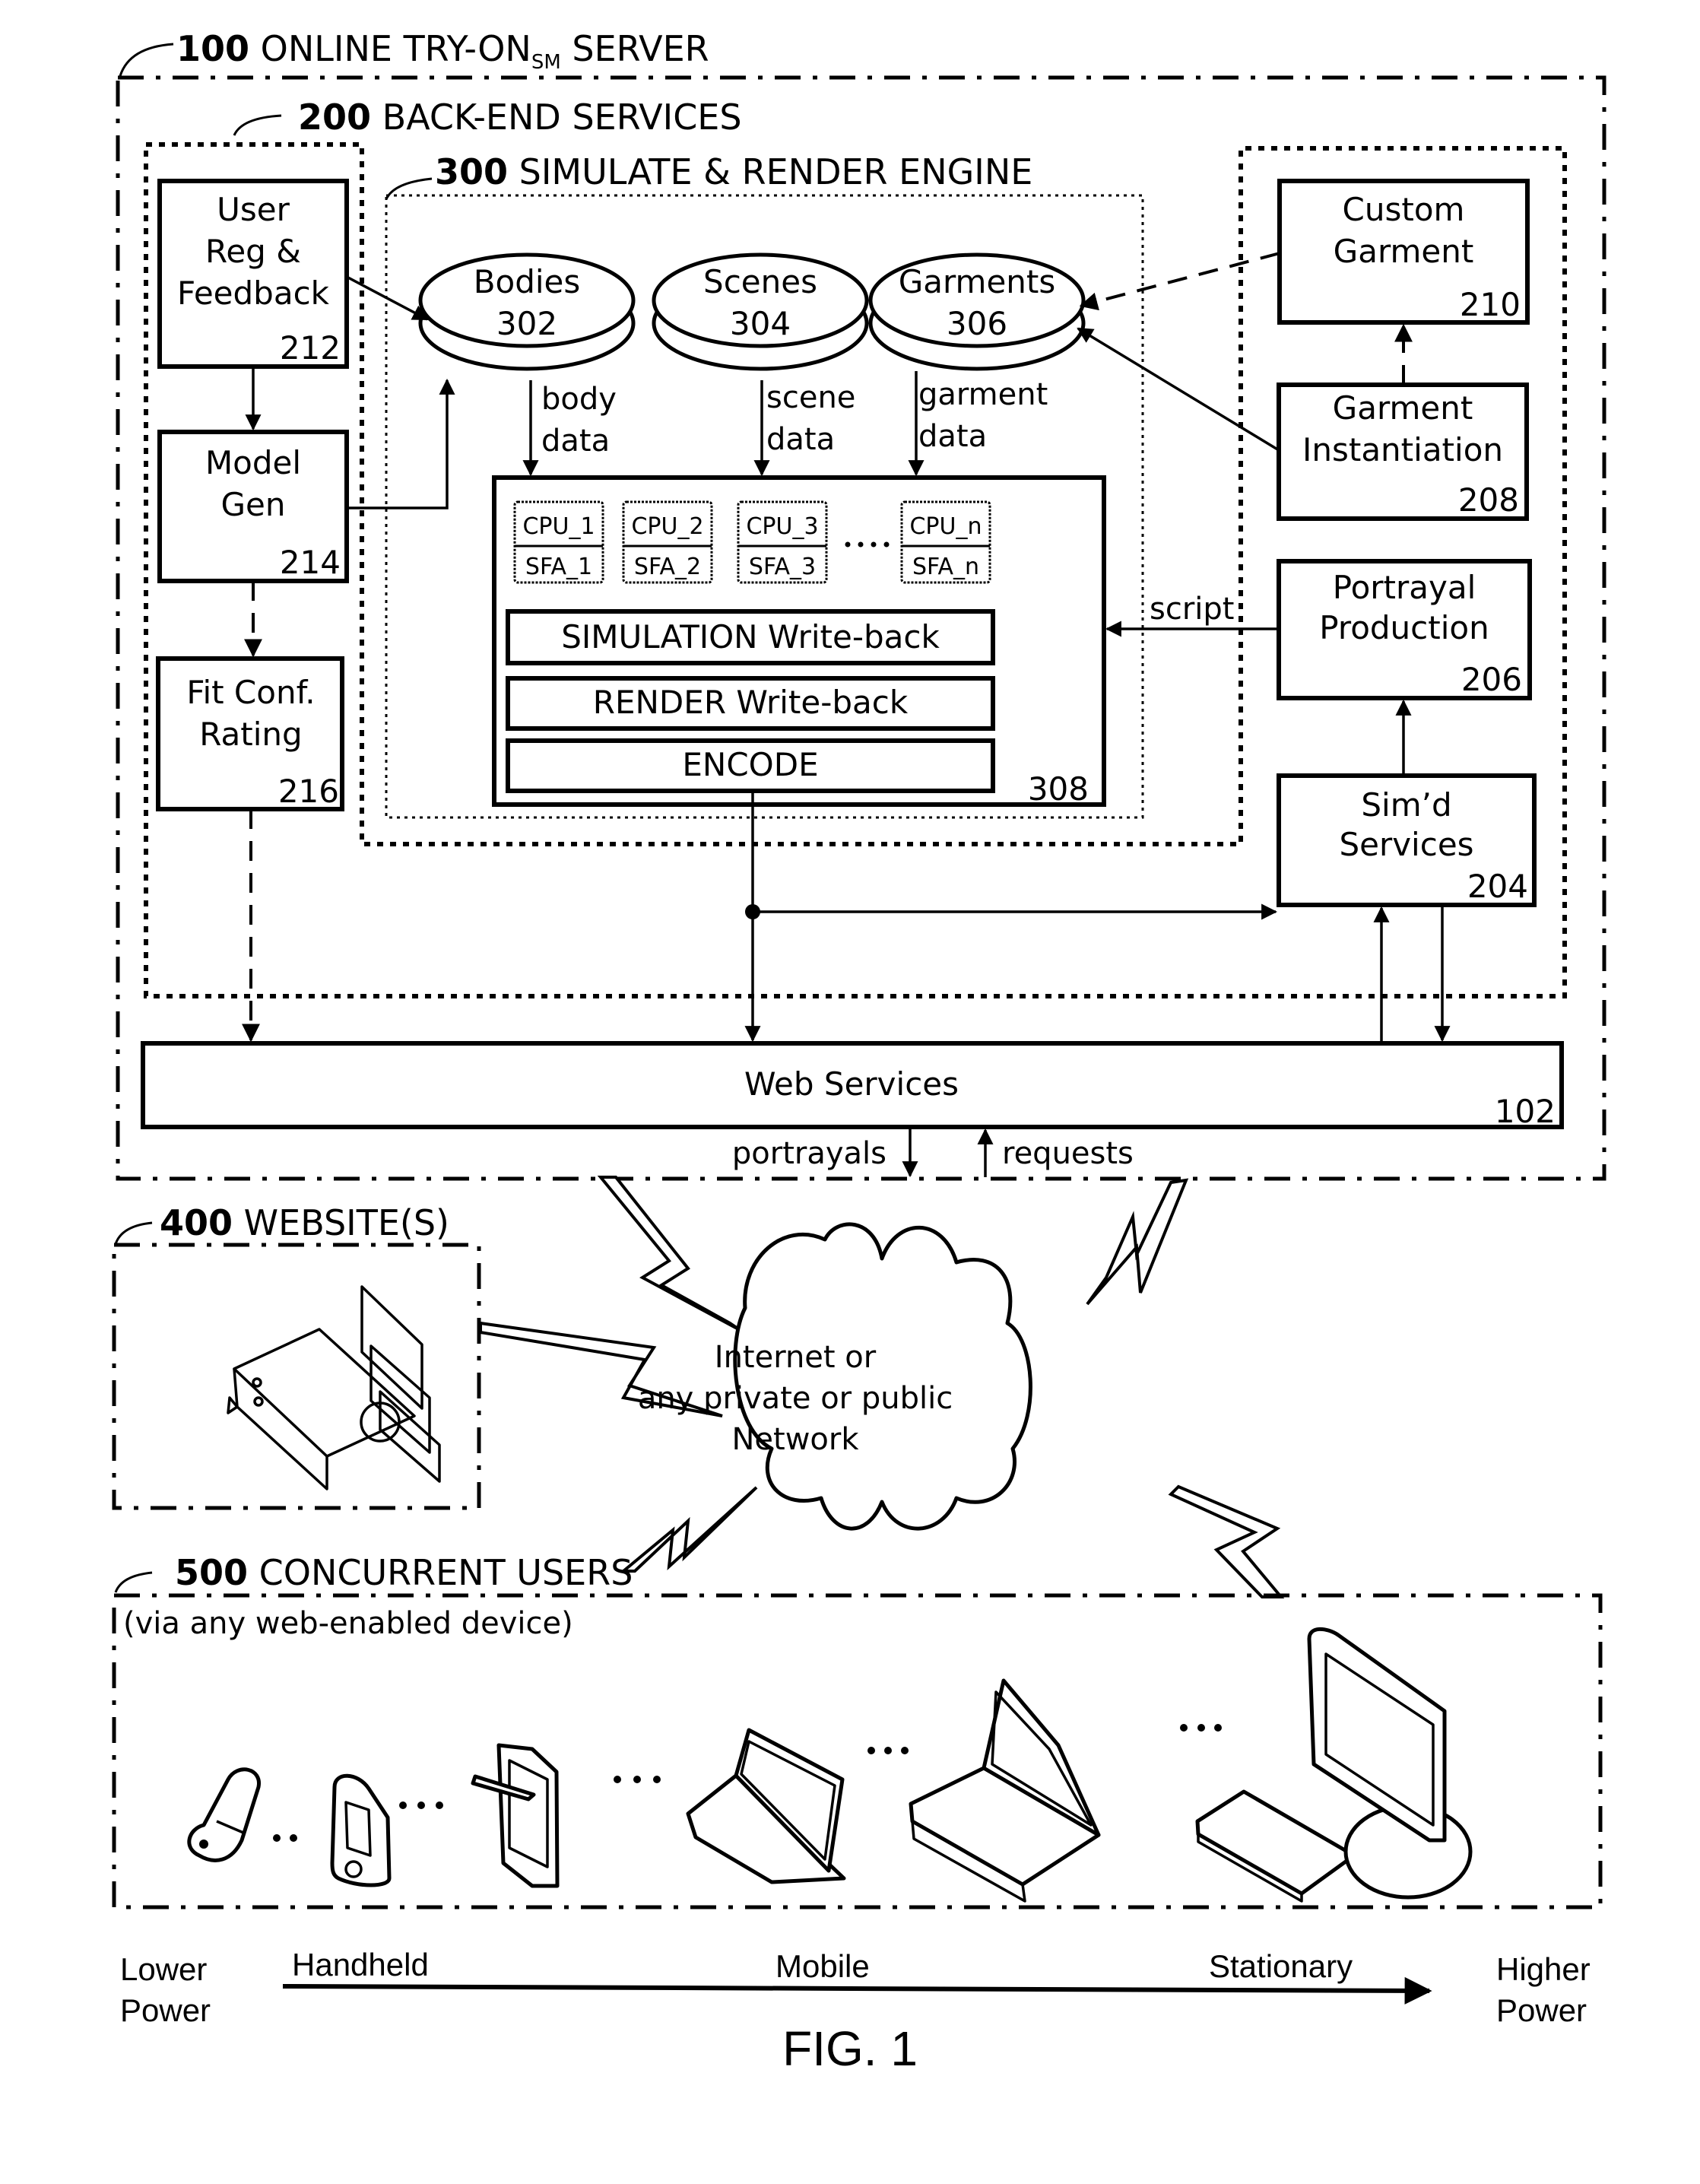 This screenshot has height=2184, width=1700. I want to click on users-subtitle: (via any web-enabled device), so click(348, 1623).